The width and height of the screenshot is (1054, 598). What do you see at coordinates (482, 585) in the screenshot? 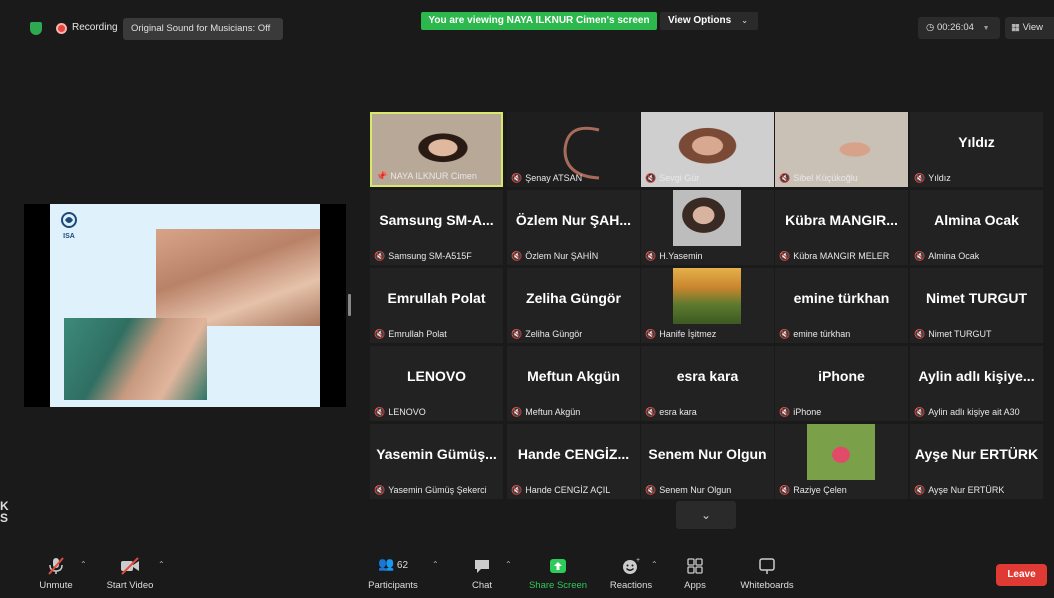
I see `chat-label: Chat` at bounding box center [482, 585].